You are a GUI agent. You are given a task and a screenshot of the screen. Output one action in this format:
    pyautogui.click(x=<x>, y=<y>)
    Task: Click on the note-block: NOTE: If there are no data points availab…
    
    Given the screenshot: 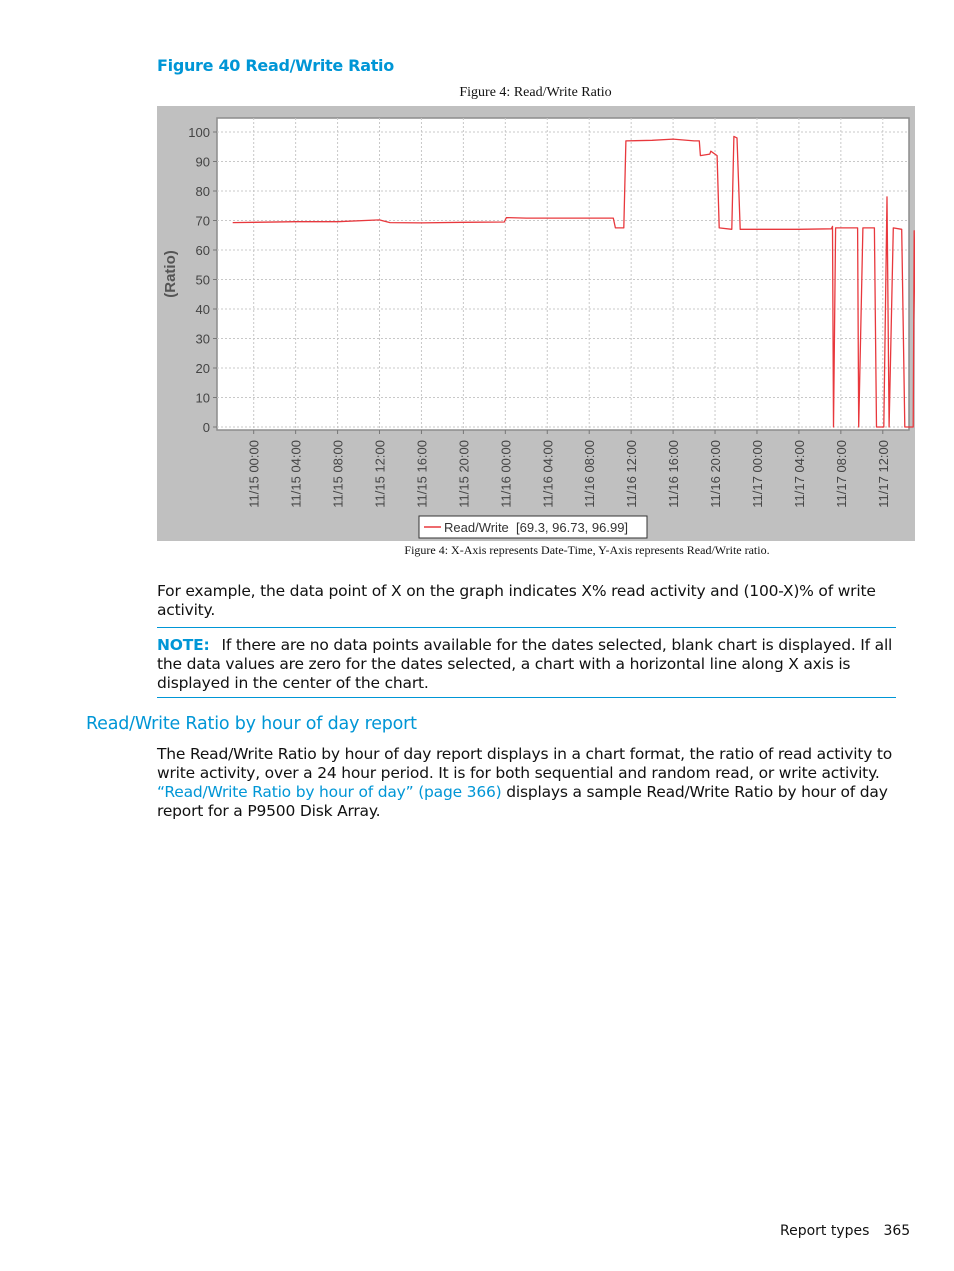 What is the action you would take?
    pyautogui.click(x=527, y=664)
    